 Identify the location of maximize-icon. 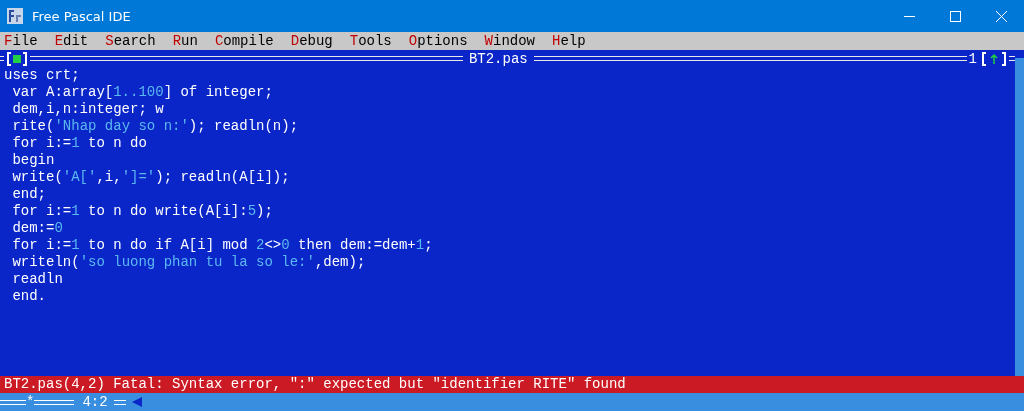
(955, 16).